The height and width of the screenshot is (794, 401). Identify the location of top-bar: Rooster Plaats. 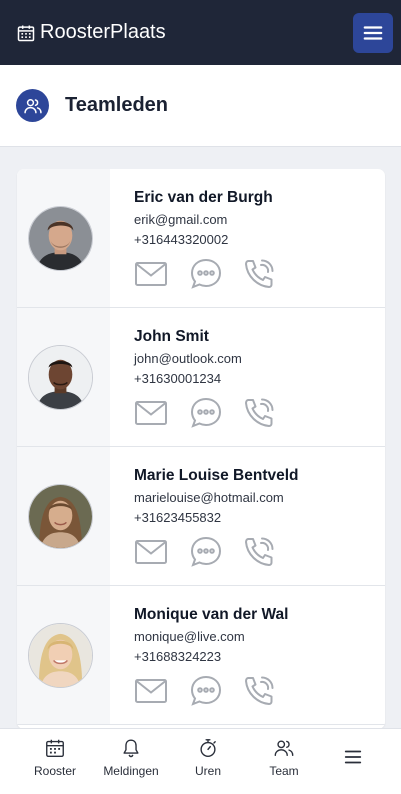
(200, 32).